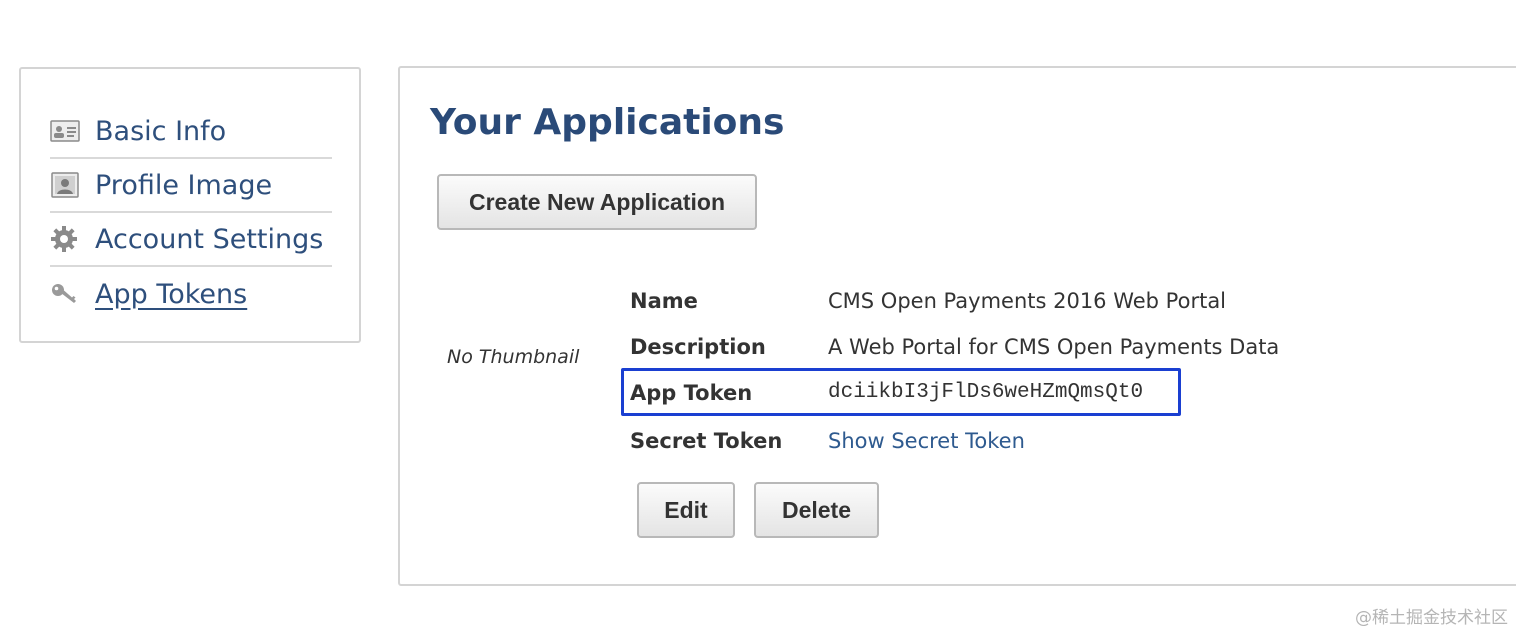 Image resolution: width=1516 pixels, height=636 pixels. I want to click on edit-button: Edit, so click(686, 510).